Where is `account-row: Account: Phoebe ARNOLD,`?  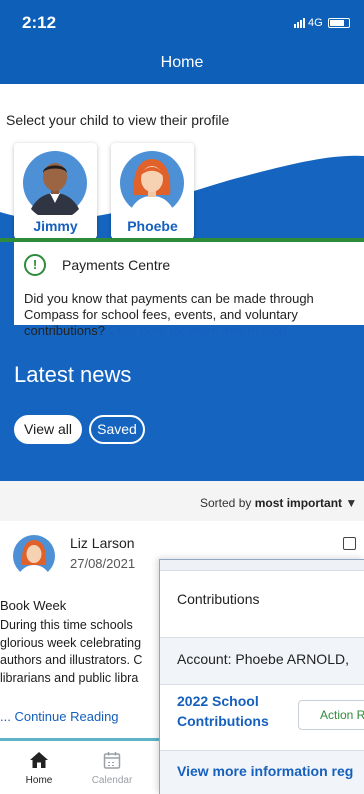 account-row: Account: Phoebe ARNOLD, is located at coordinates (262, 661).